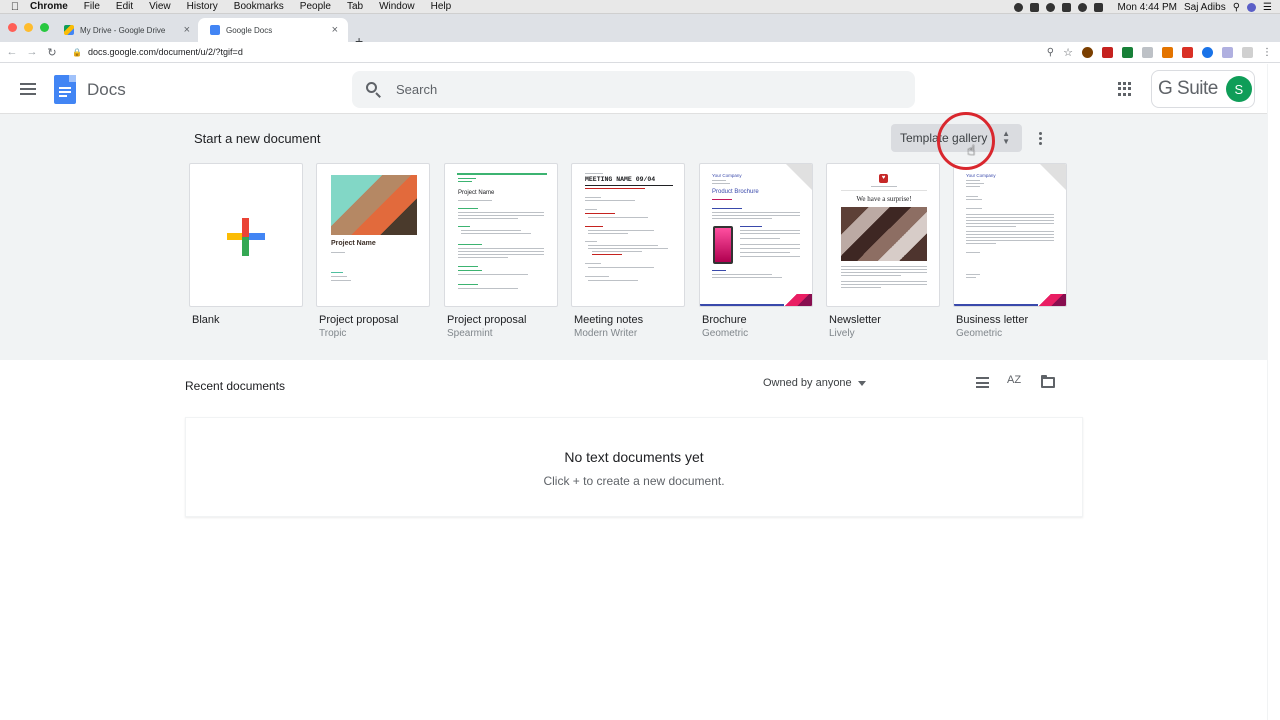 Image resolution: width=1280 pixels, height=720 pixels. What do you see at coordinates (884, 199) in the screenshot?
I see `thumb-title: We have a surprise!` at bounding box center [884, 199].